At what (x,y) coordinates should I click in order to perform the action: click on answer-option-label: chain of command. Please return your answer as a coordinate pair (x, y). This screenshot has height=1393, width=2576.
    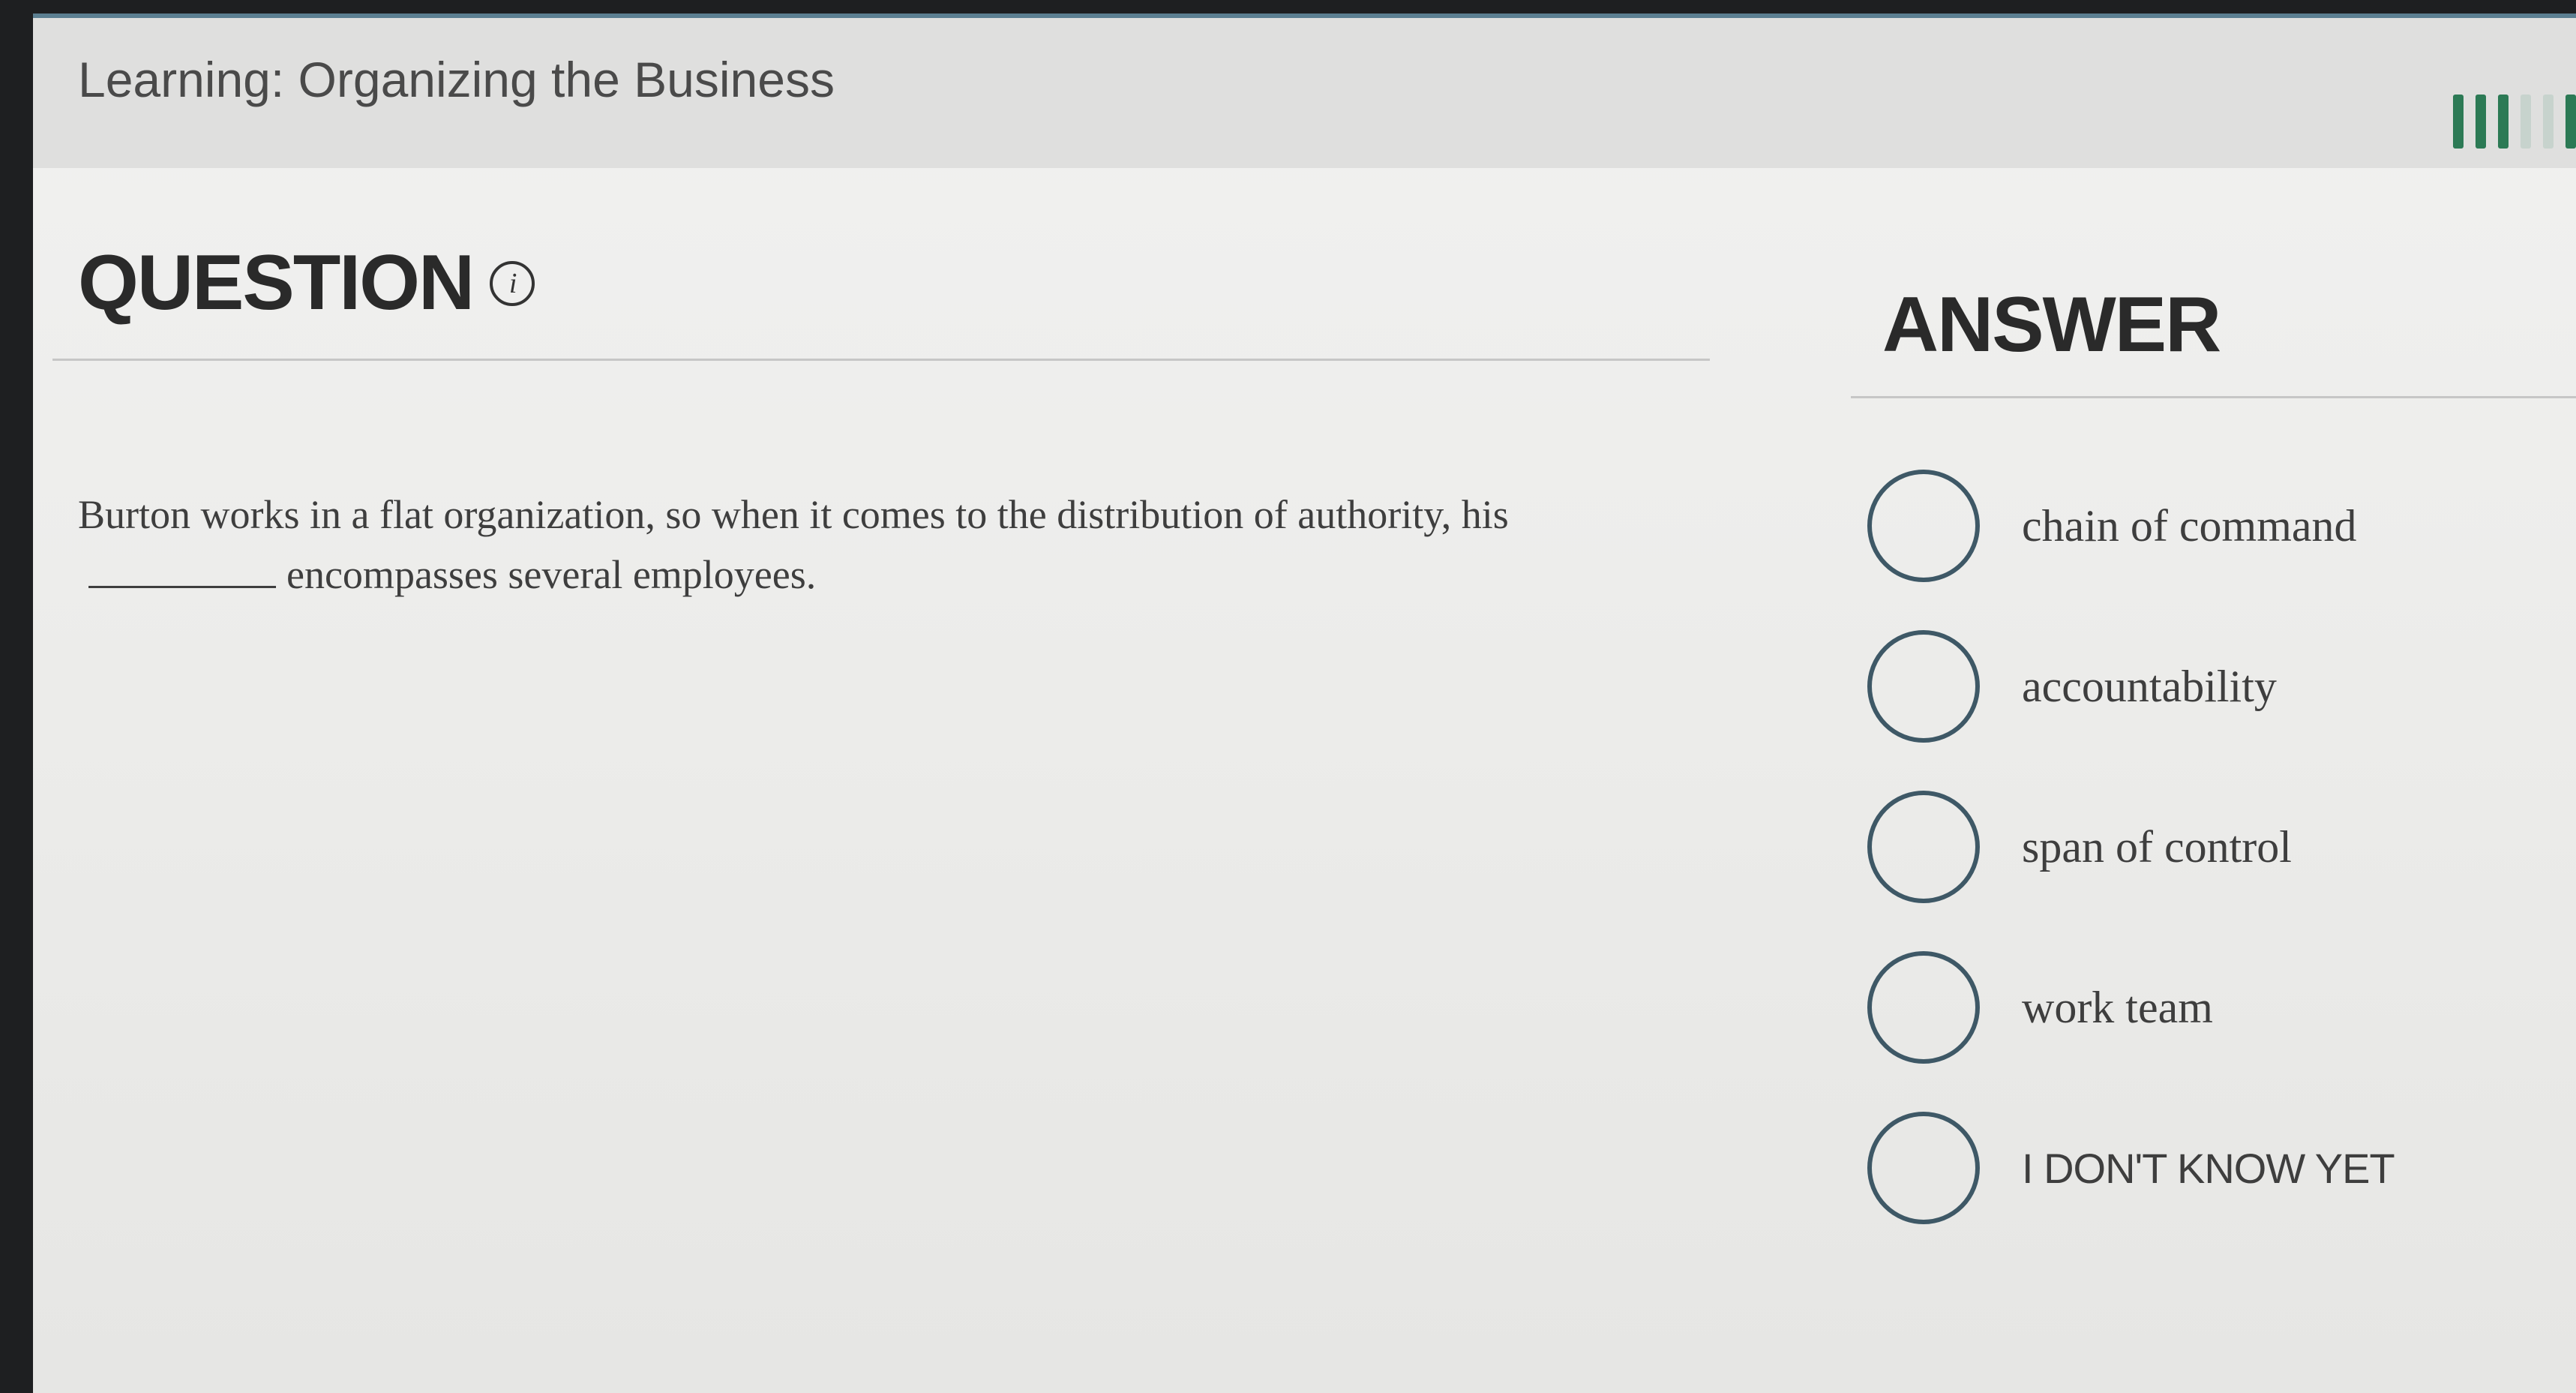
    Looking at the image, I should click on (2189, 525).